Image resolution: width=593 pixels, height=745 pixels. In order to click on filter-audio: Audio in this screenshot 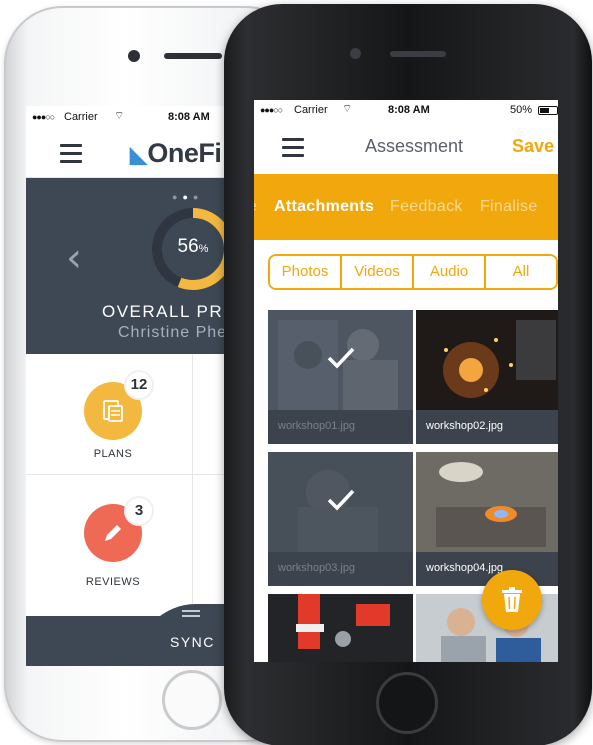, I will do `click(450, 272)`.